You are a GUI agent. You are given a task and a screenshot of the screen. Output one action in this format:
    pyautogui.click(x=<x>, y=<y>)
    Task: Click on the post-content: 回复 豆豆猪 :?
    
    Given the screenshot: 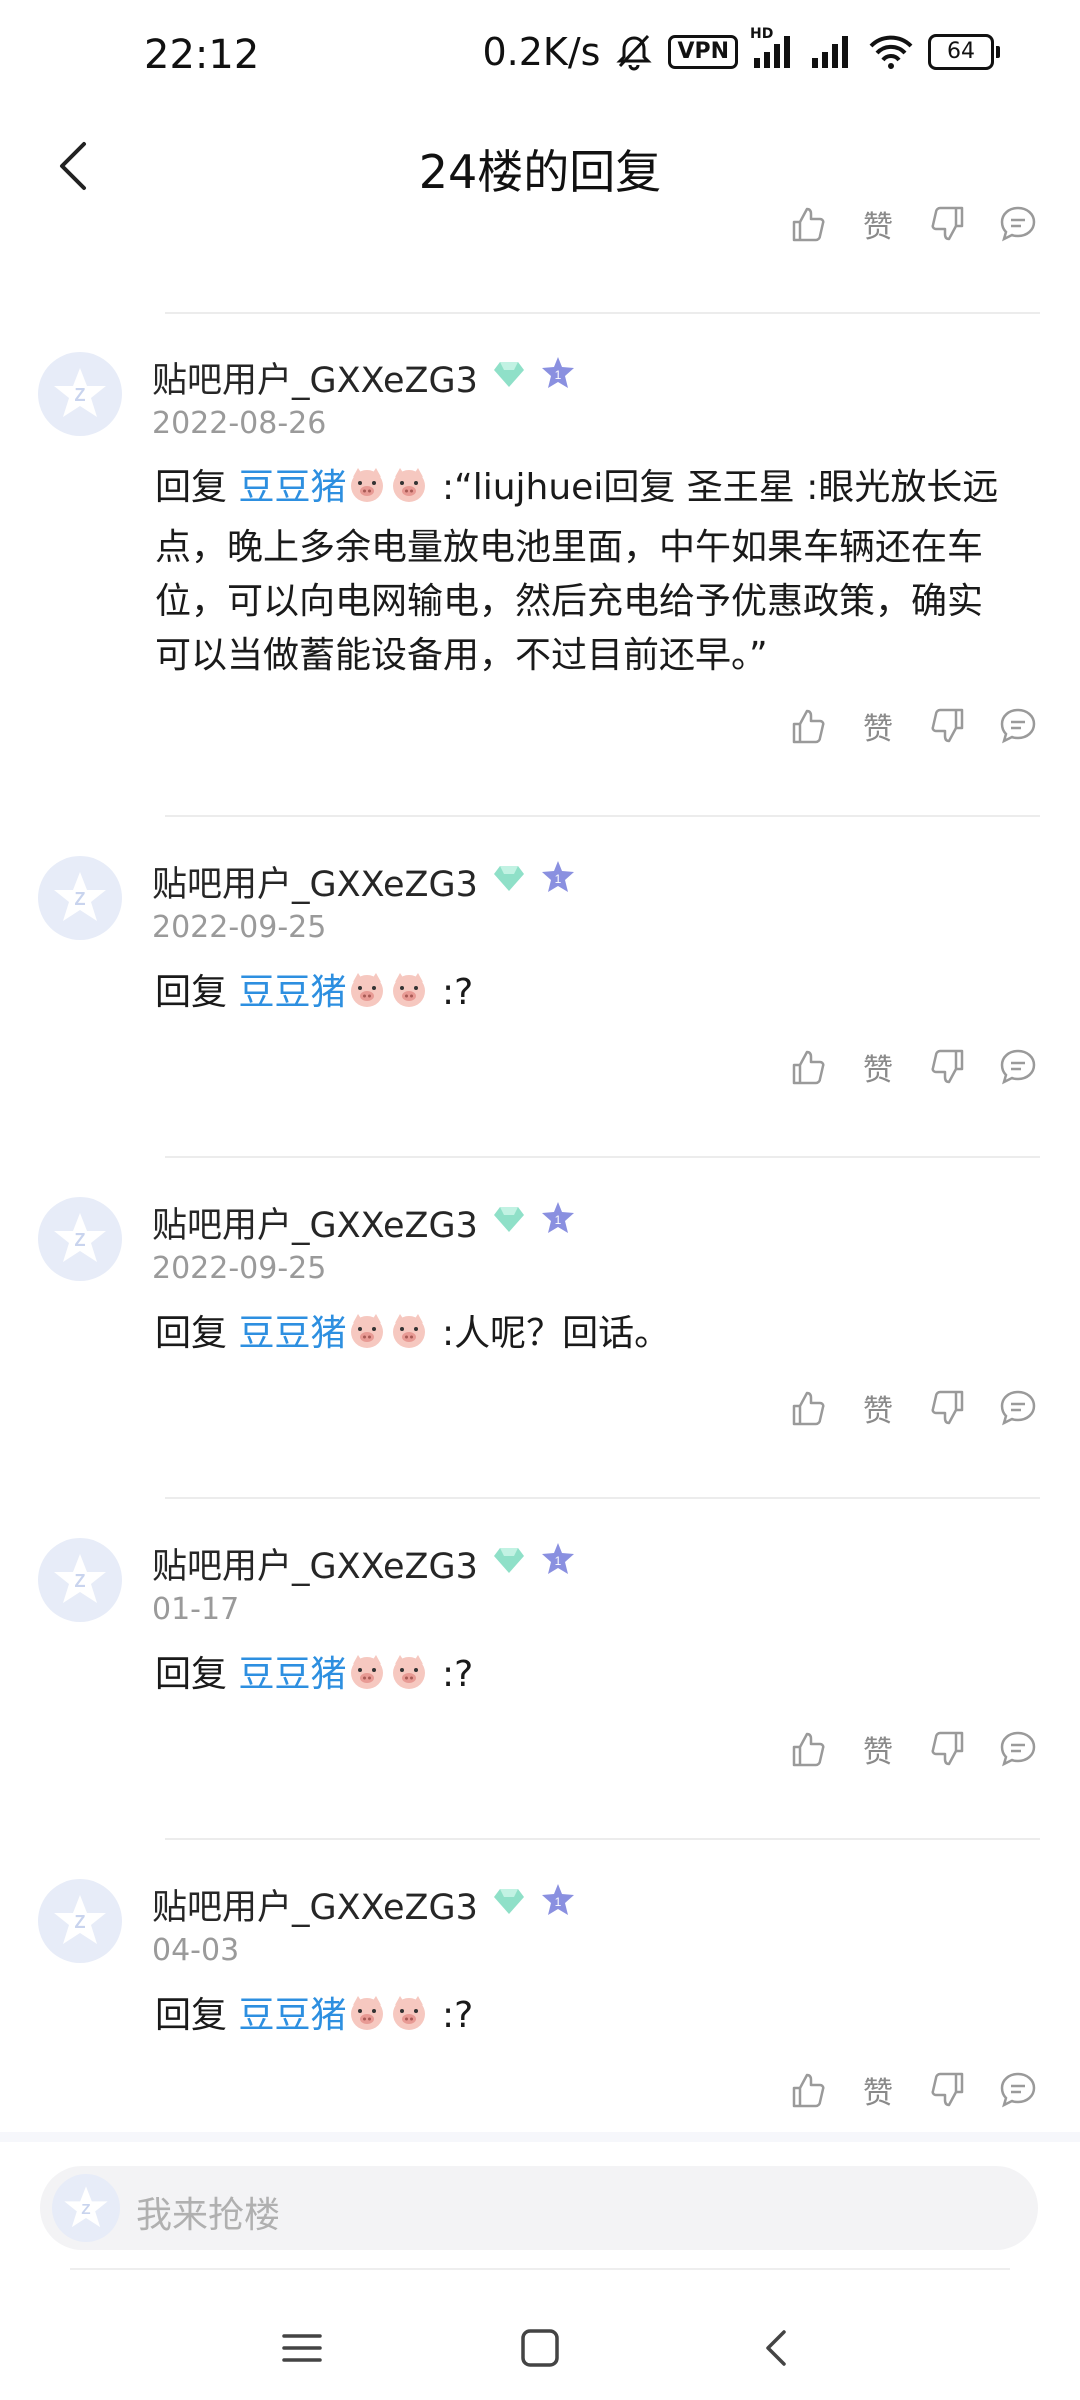 What is the action you would take?
    pyautogui.click(x=585, y=996)
    